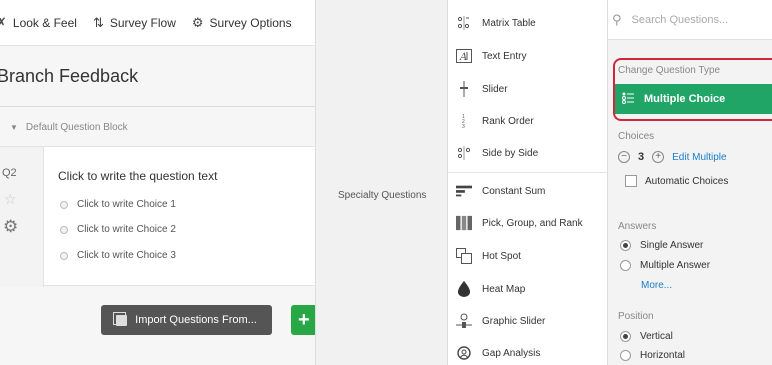  What do you see at coordinates (636, 316) in the screenshot?
I see `position-label: Position` at bounding box center [636, 316].